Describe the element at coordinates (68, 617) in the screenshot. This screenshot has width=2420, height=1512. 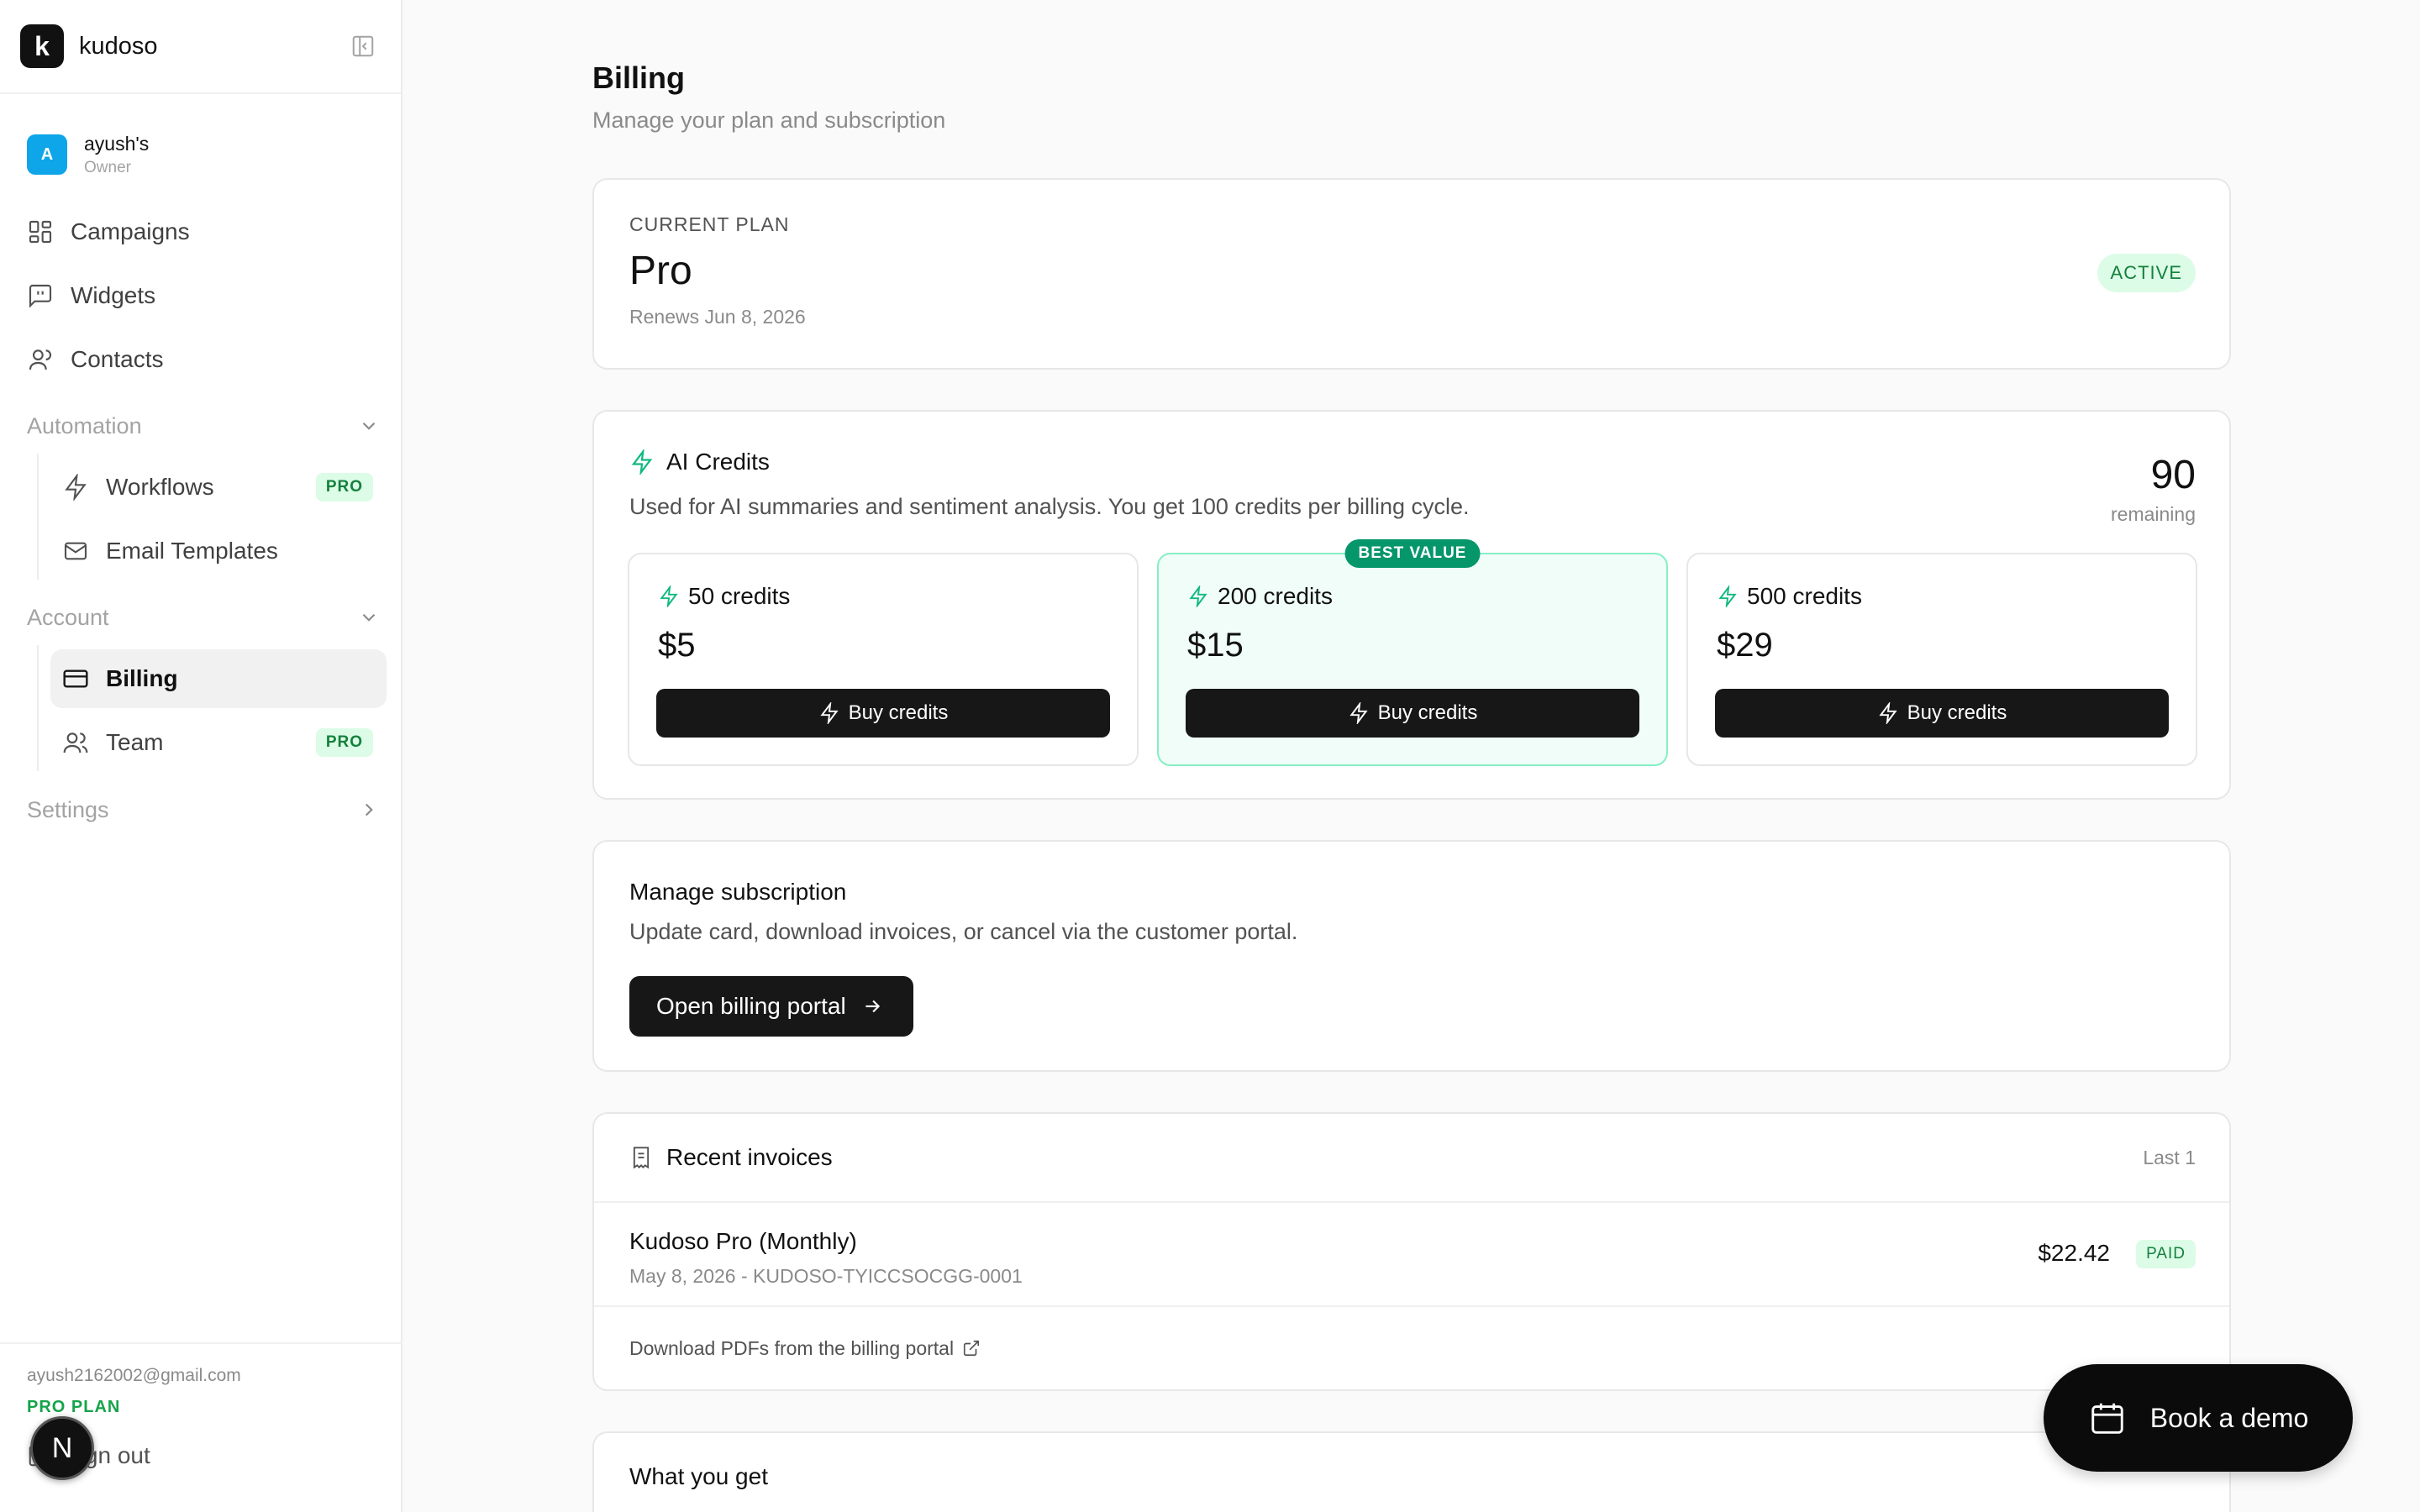
I see `section-label: Account` at that location.